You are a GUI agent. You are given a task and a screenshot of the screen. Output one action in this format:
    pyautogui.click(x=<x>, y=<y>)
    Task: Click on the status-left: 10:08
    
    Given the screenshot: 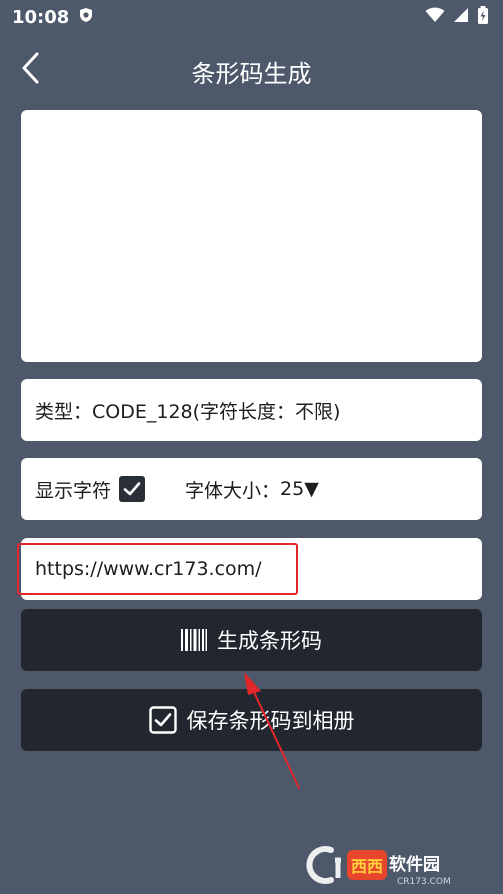 What is the action you would take?
    pyautogui.click(x=52, y=17)
    